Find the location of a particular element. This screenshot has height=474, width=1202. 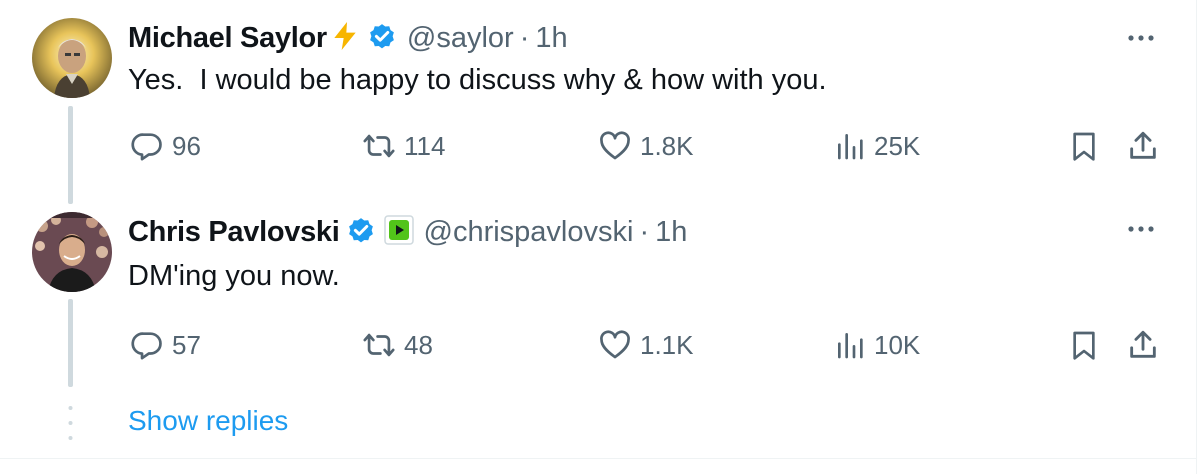

more-replies-dots-icon is located at coordinates (70, 423).